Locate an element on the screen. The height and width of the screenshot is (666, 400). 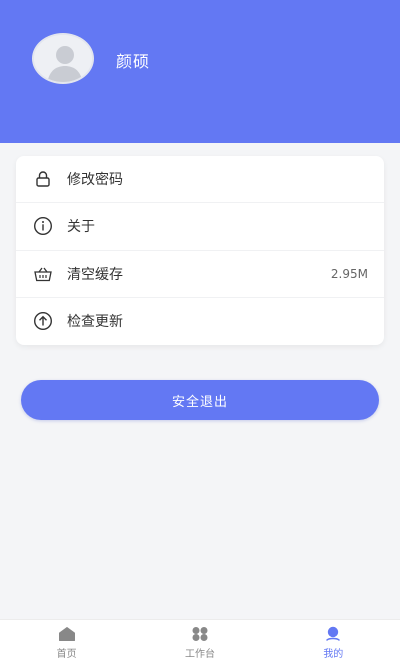
menu-item-about: 关于 is located at coordinates (200, 227).